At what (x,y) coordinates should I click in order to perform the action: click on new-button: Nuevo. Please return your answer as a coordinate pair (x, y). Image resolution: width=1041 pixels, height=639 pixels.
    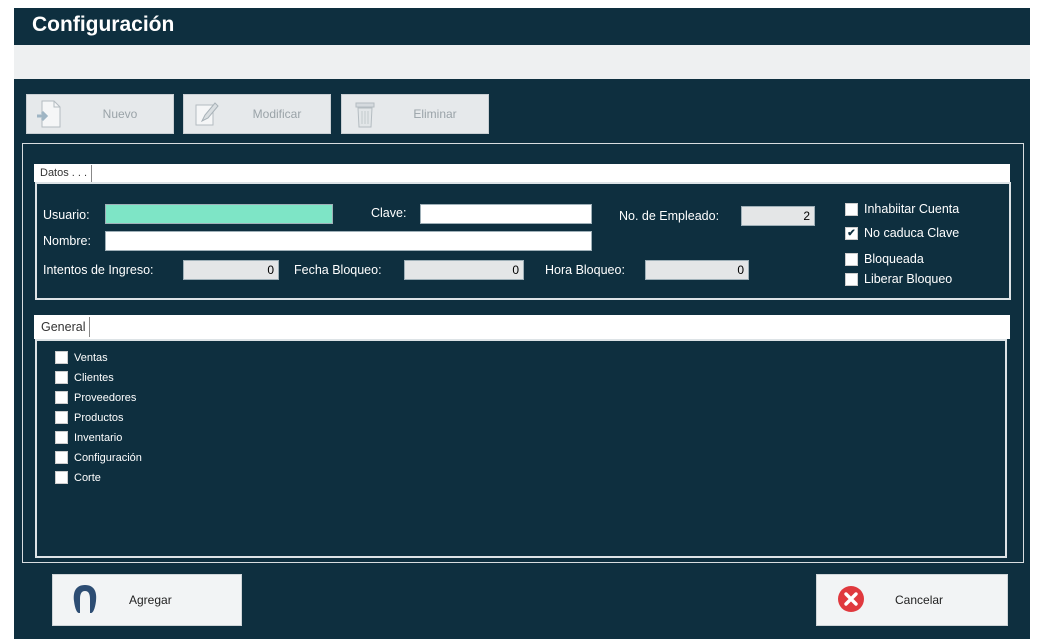
    Looking at the image, I should click on (100, 114).